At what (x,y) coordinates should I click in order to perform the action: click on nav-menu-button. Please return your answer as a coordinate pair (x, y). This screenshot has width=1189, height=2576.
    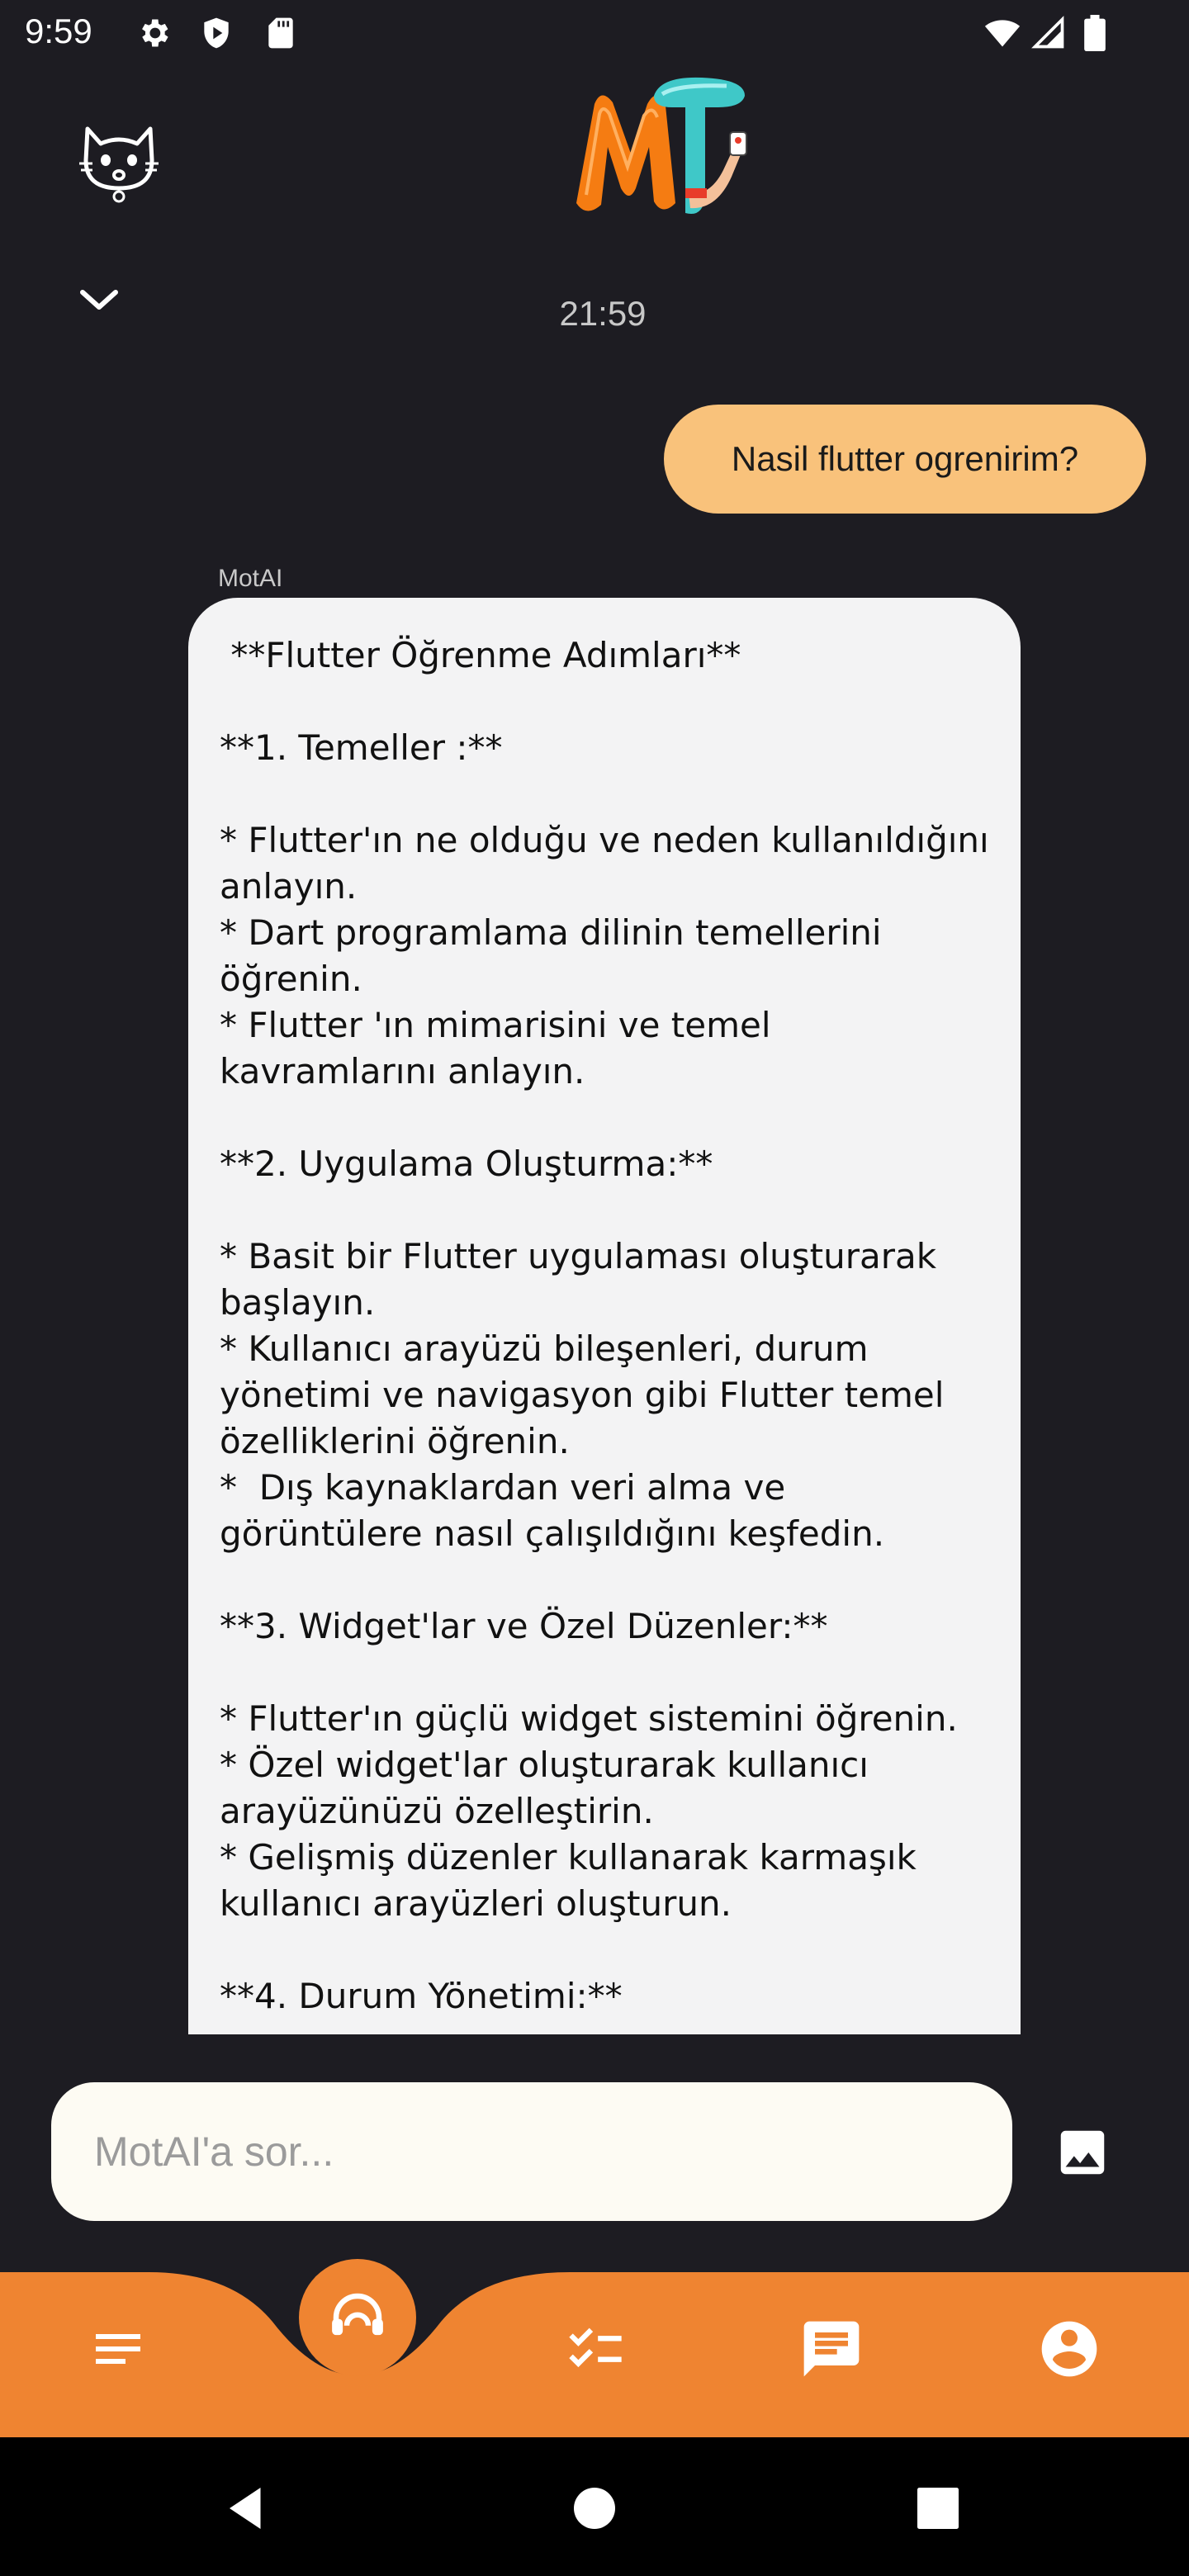
    Looking at the image, I should click on (118, 2349).